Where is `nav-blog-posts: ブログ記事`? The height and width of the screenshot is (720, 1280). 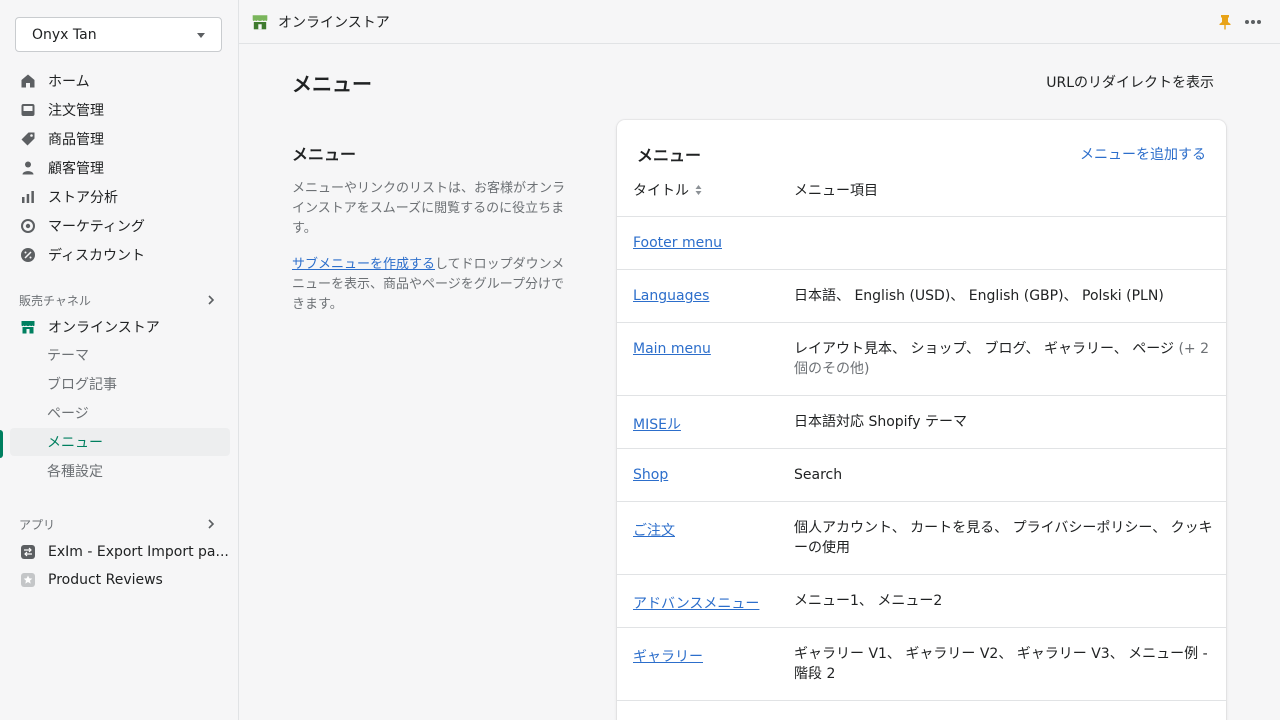 nav-blog-posts: ブログ記事 is located at coordinates (120, 384).